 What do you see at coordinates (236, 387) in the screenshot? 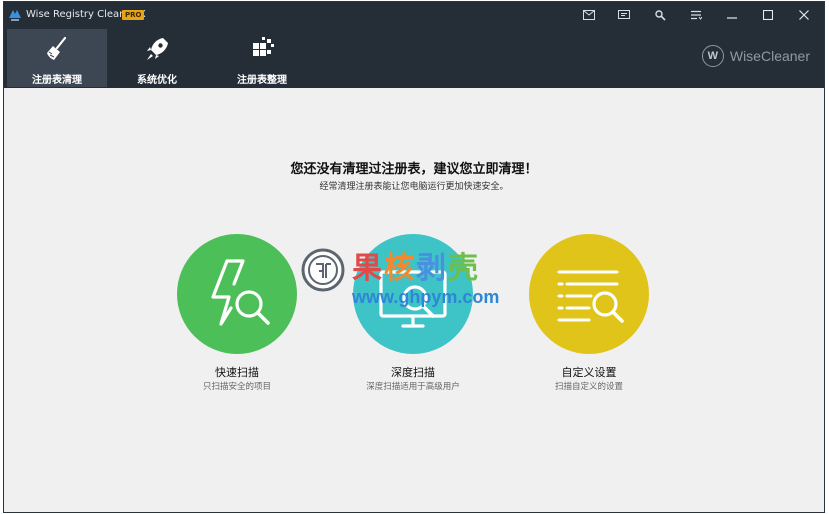
I see `option-desc: 只扫描安全的项目` at bounding box center [236, 387].